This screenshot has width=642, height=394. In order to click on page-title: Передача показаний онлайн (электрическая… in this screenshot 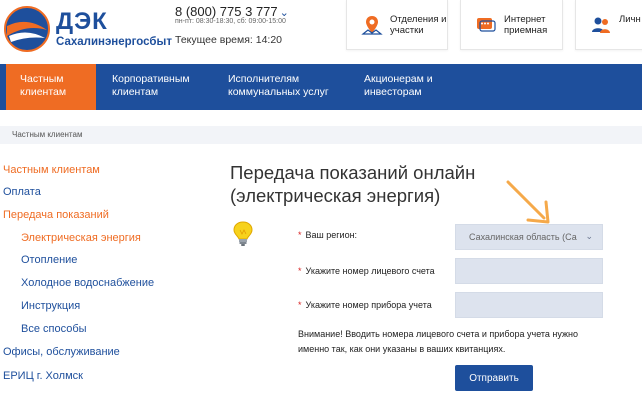, I will do `click(380, 184)`.